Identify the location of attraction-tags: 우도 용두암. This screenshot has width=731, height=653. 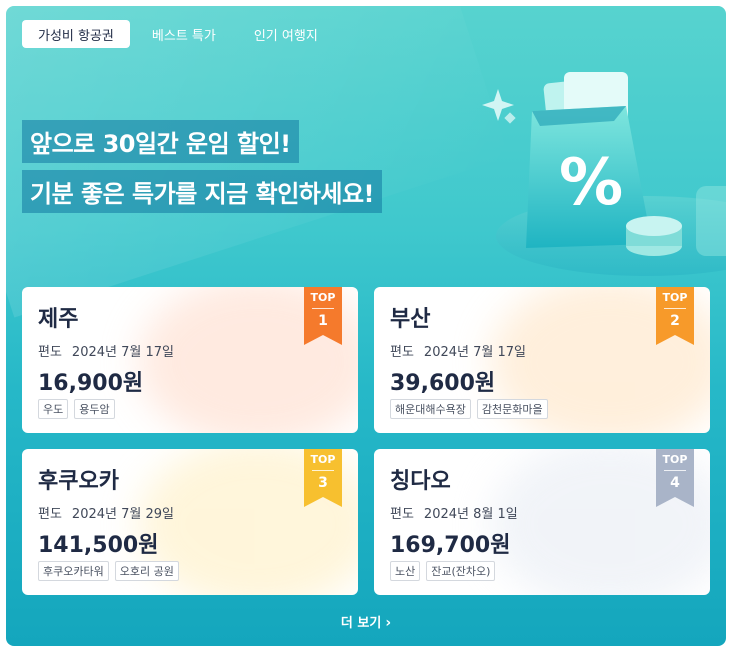
(76, 409).